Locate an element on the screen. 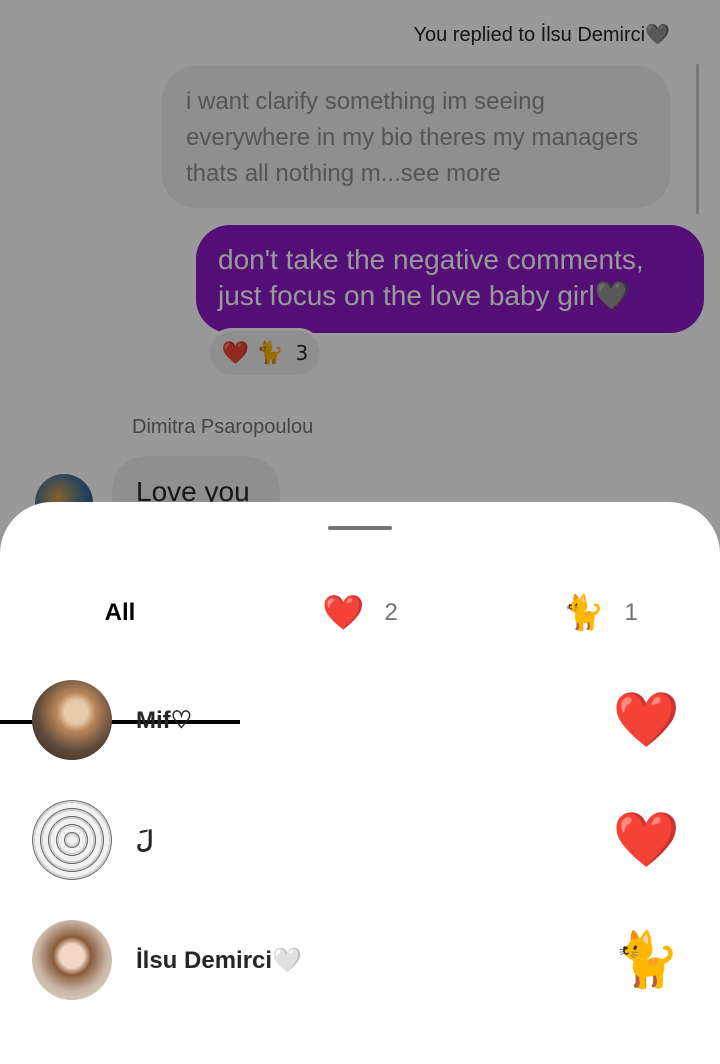 This screenshot has width=720, height=1064. reactor-name: لَ is located at coordinates (145, 840).